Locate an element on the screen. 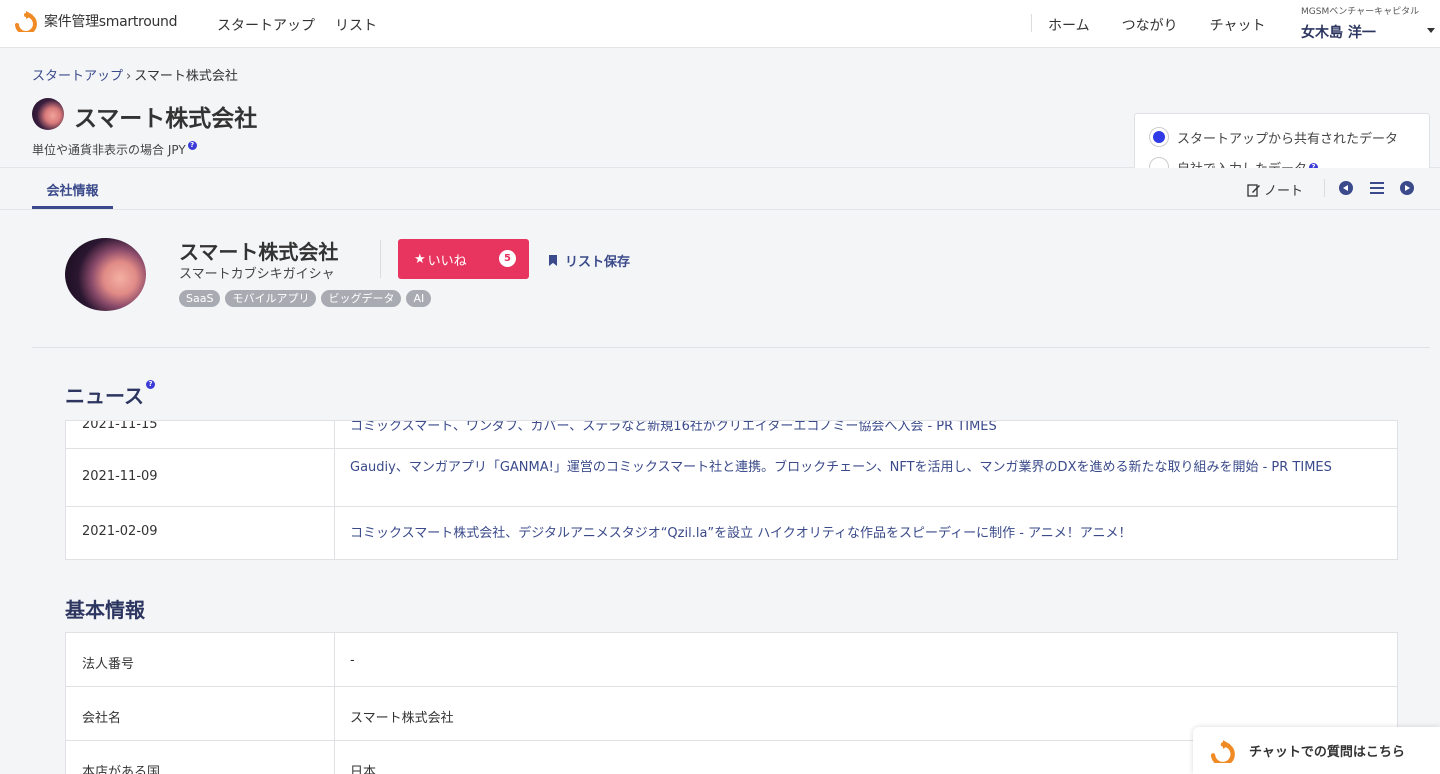 The height and width of the screenshot is (774, 1440). next-arrow-icon is located at coordinates (1407, 188).